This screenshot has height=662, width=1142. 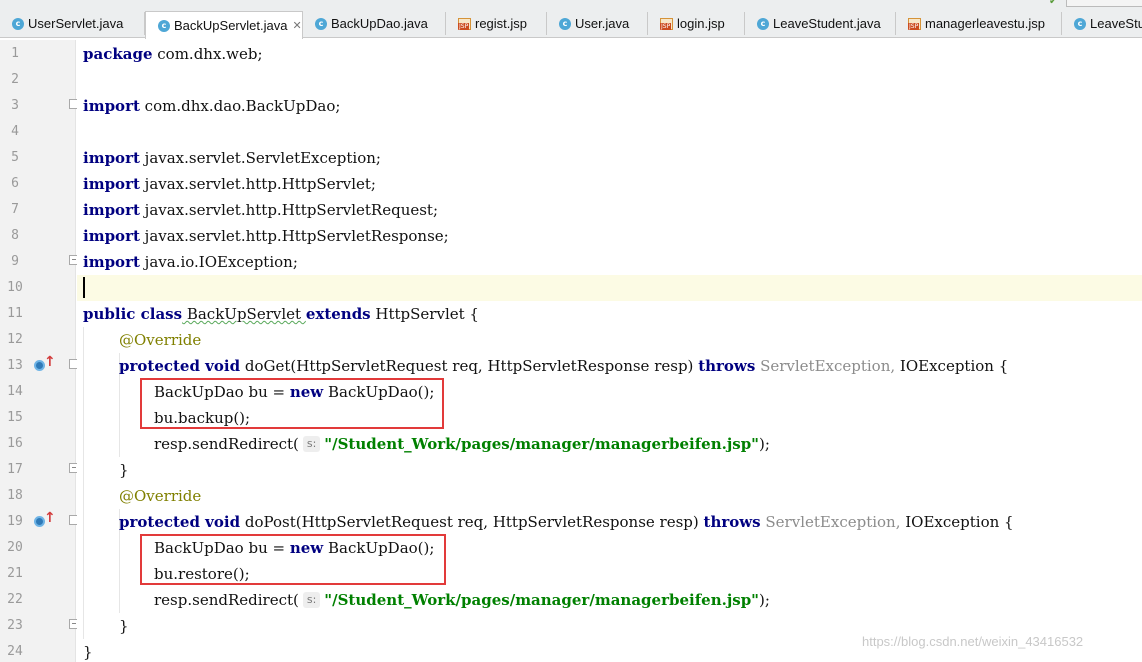 What do you see at coordinates (124, 470) in the screenshot?
I see `code-line-17: }` at bounding box center [124, 470].